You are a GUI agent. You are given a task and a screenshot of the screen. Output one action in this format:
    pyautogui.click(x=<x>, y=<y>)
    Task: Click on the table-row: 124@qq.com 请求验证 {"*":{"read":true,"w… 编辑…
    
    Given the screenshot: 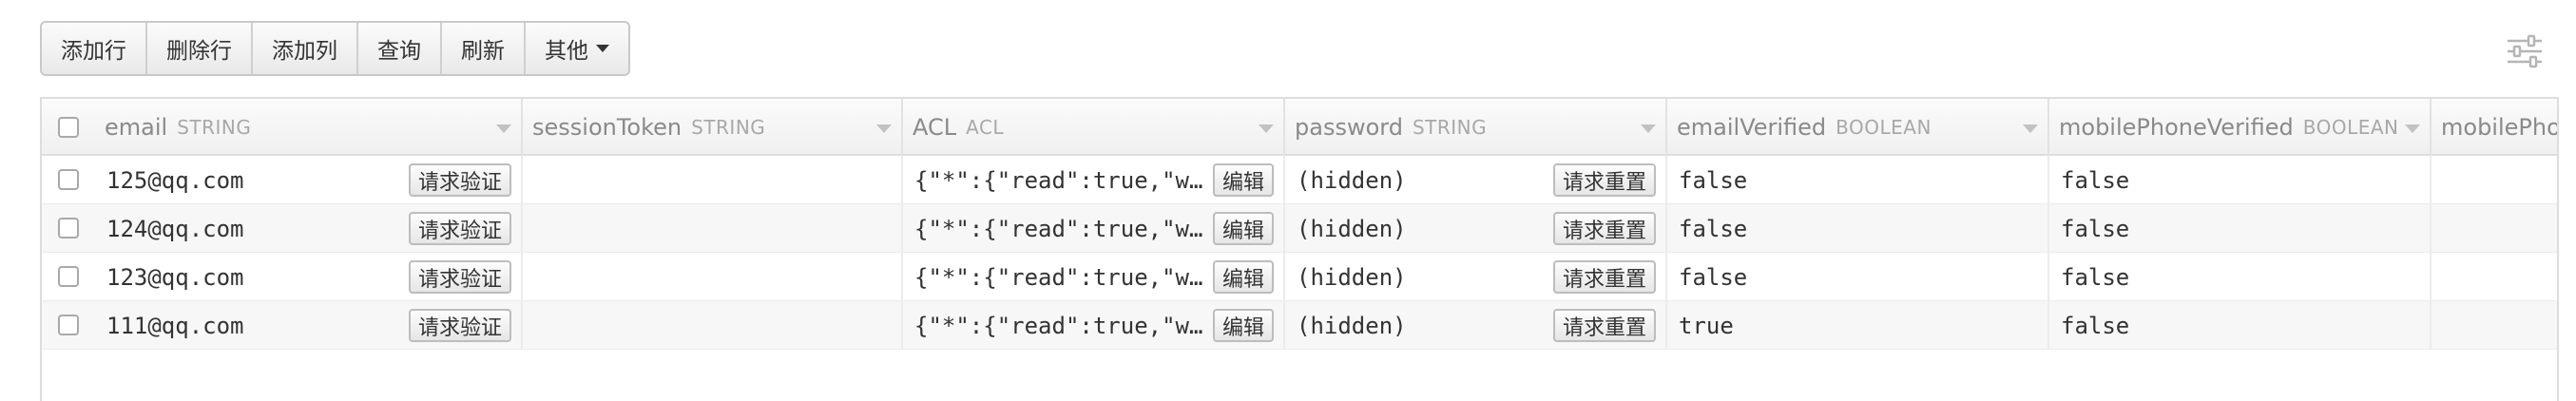 What is the action you would take?
    pyautogui.click(x=1300, y=228)
    